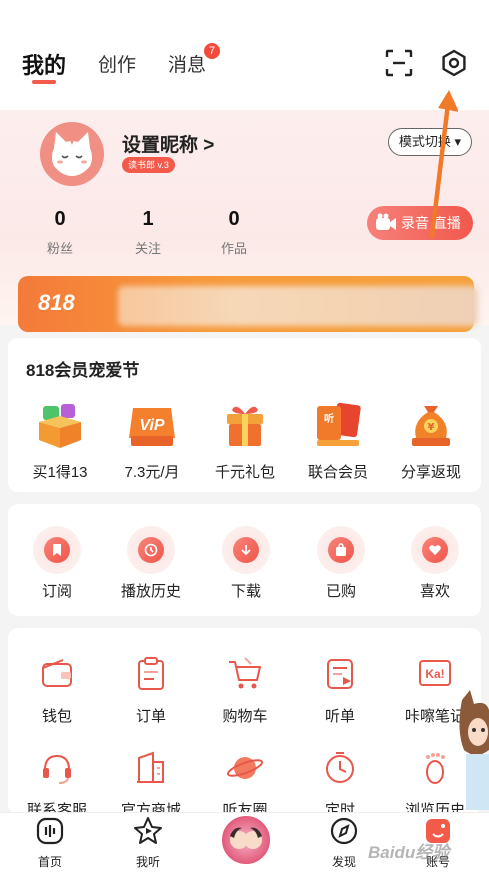 This screenshot has height=888, width=489. I want to click on wallet-icon, so click(57, 673).